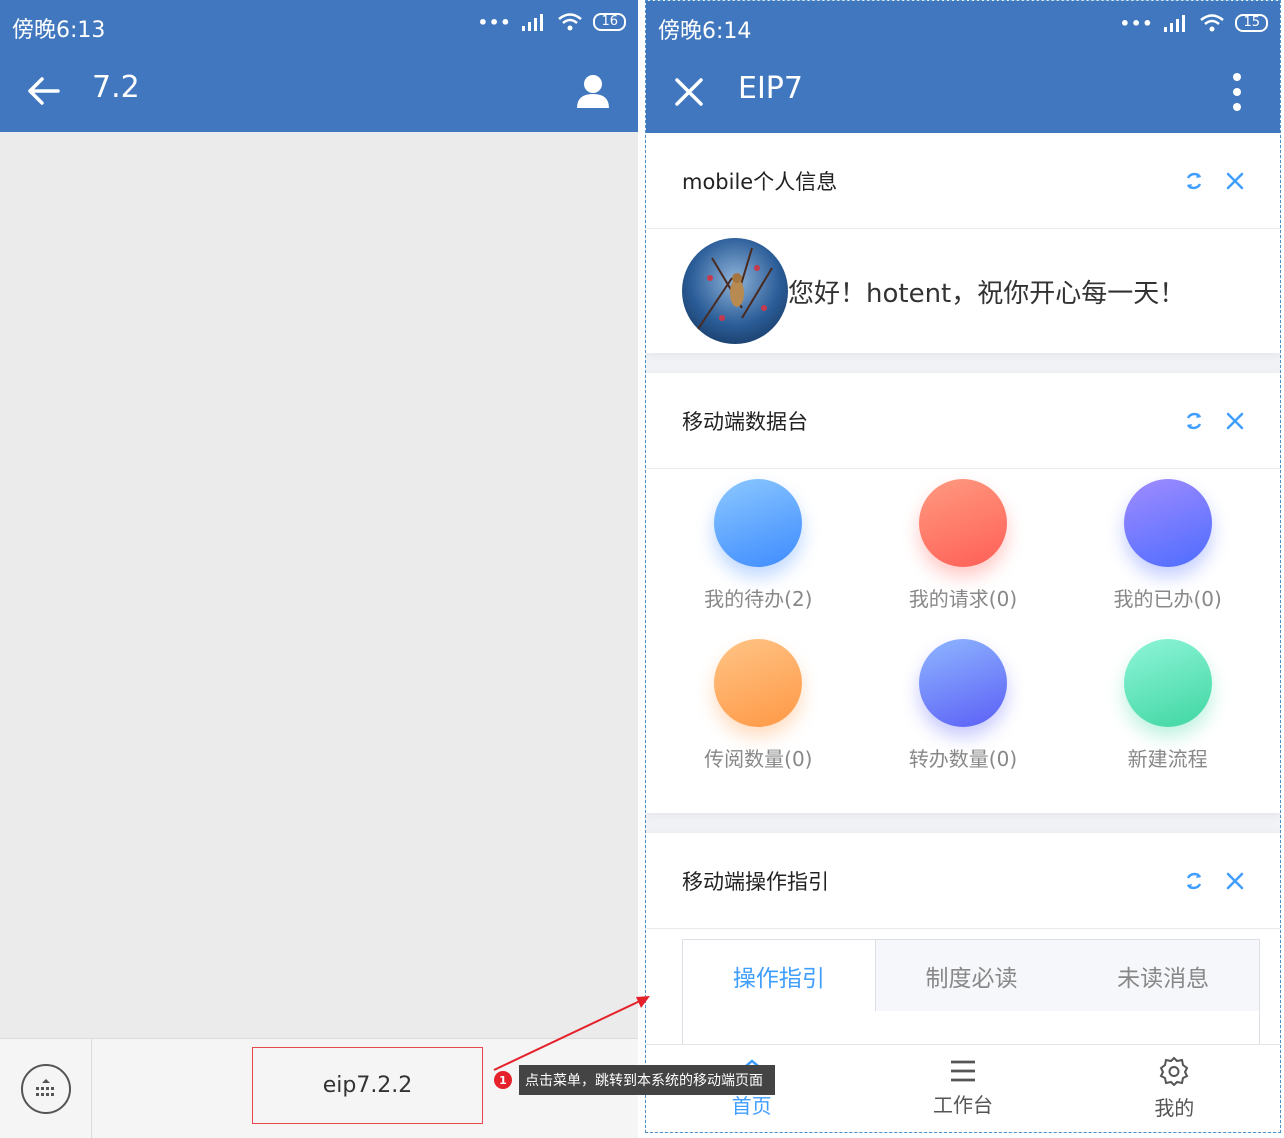 The height and width of the screenshot is (1138, 1284). What do you see at coordinates (705, 31) in the screenshot?
I see `status-time: 傍晚6:14` at bounding box center [705, 31].